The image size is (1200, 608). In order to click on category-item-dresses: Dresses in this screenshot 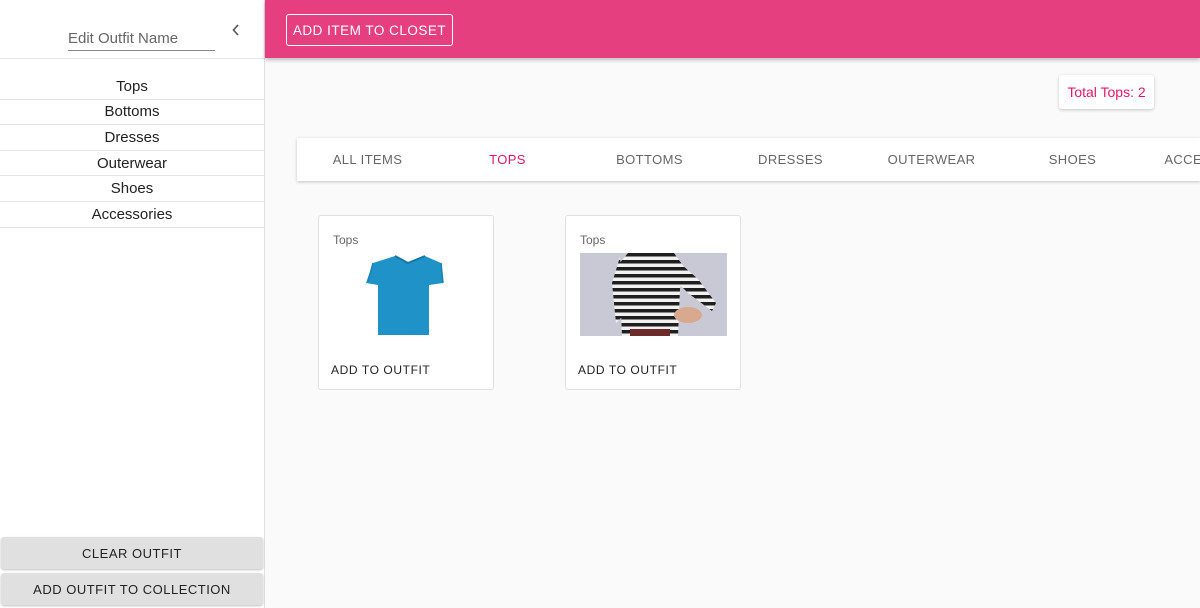, I will do `click(132, 138)`.